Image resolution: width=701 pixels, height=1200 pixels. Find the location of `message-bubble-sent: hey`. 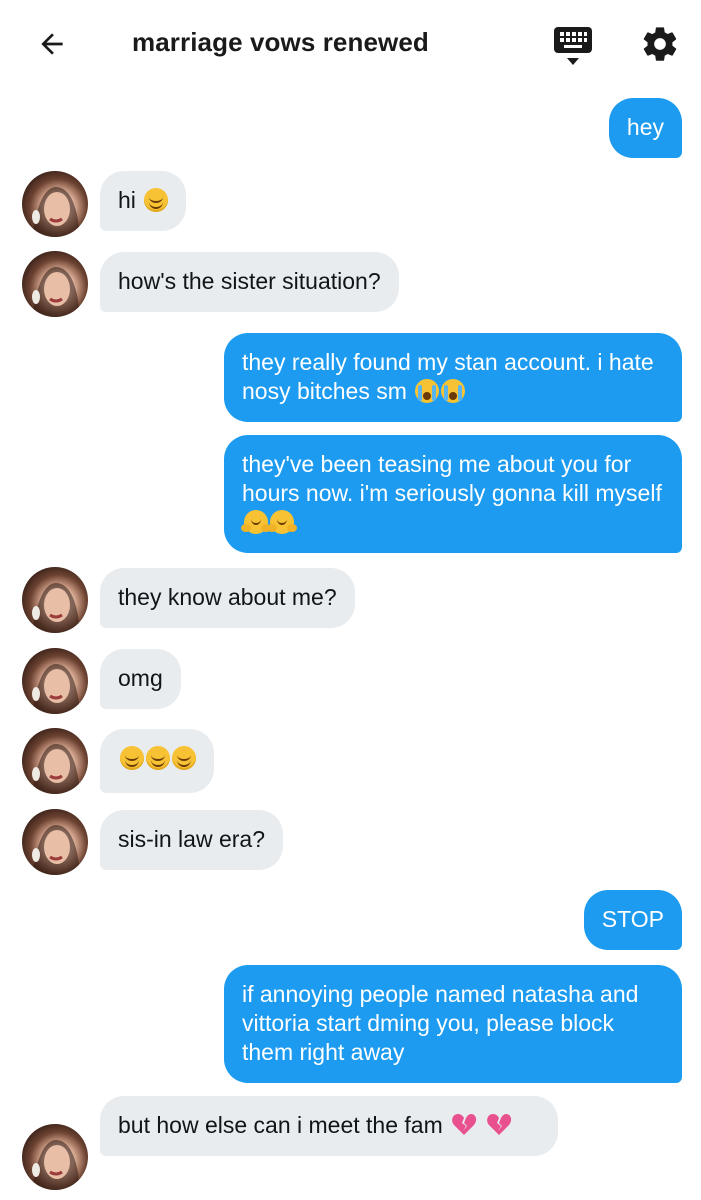

message-bubble-sent: hey is located at coordinates (645, 128).